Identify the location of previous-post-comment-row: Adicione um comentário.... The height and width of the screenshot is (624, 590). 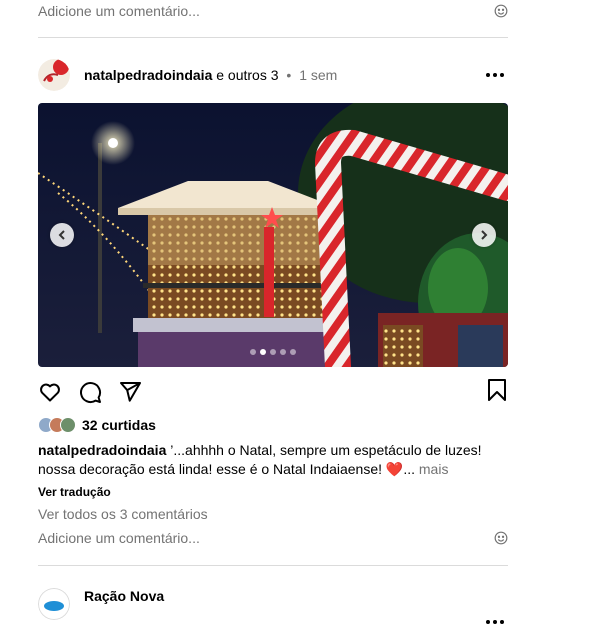
(273, 11).